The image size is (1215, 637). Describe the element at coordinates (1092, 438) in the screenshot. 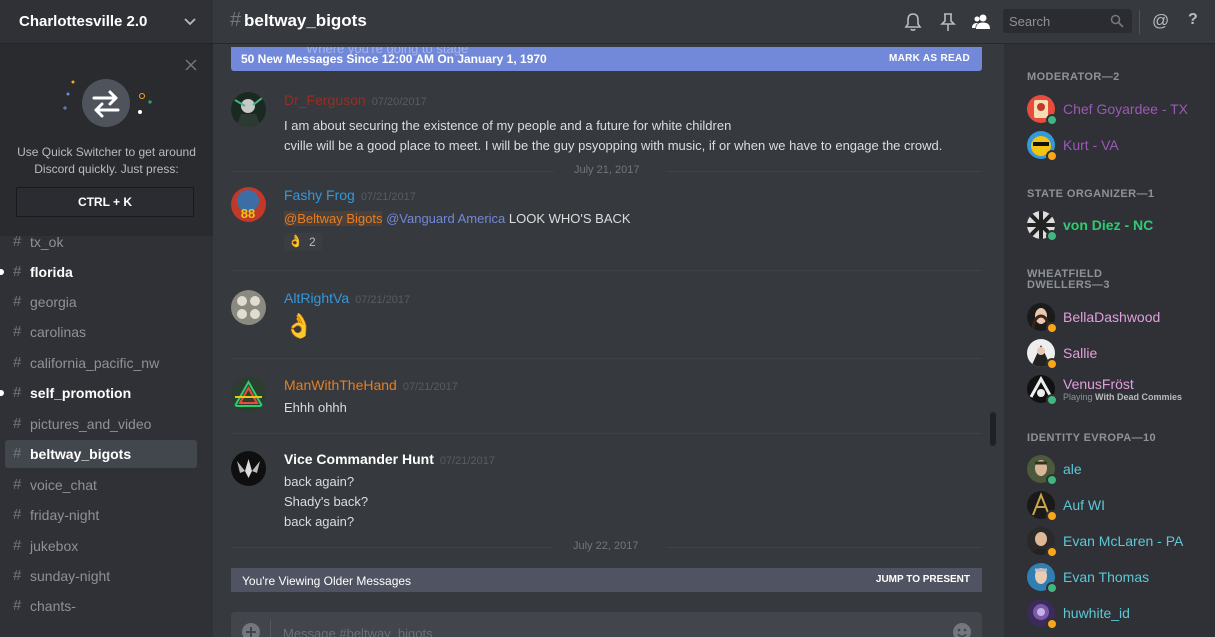

I see `role-header: IDENTITY EVROPA—10` at that location.